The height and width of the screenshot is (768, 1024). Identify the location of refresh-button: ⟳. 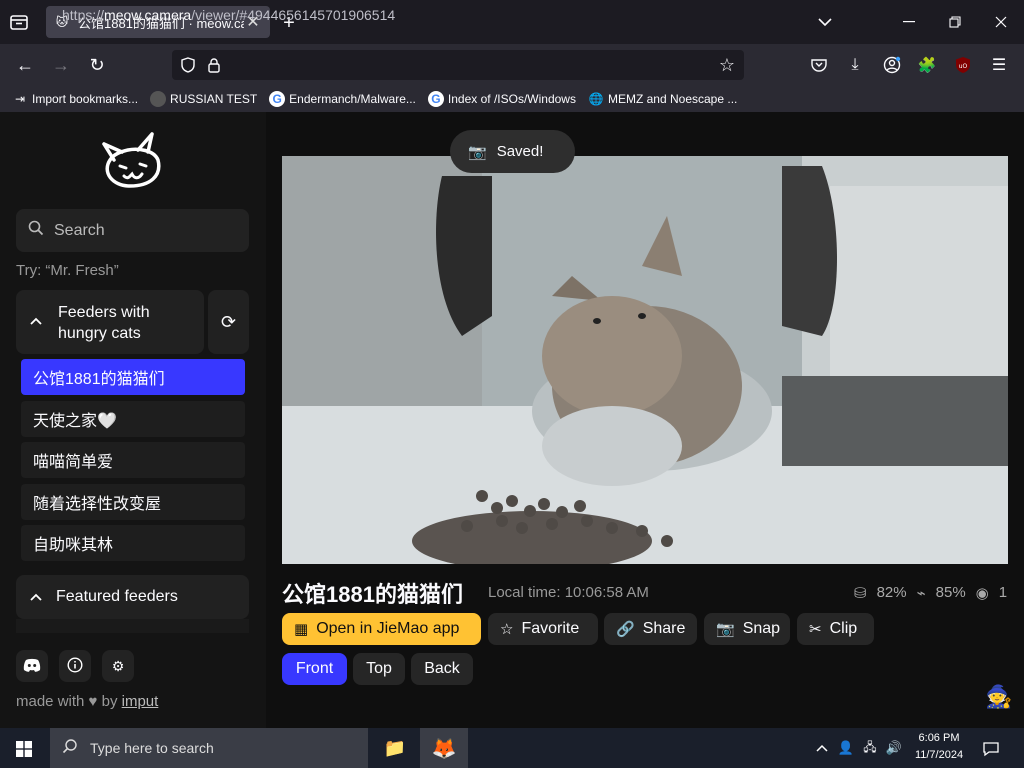
(228, 322).